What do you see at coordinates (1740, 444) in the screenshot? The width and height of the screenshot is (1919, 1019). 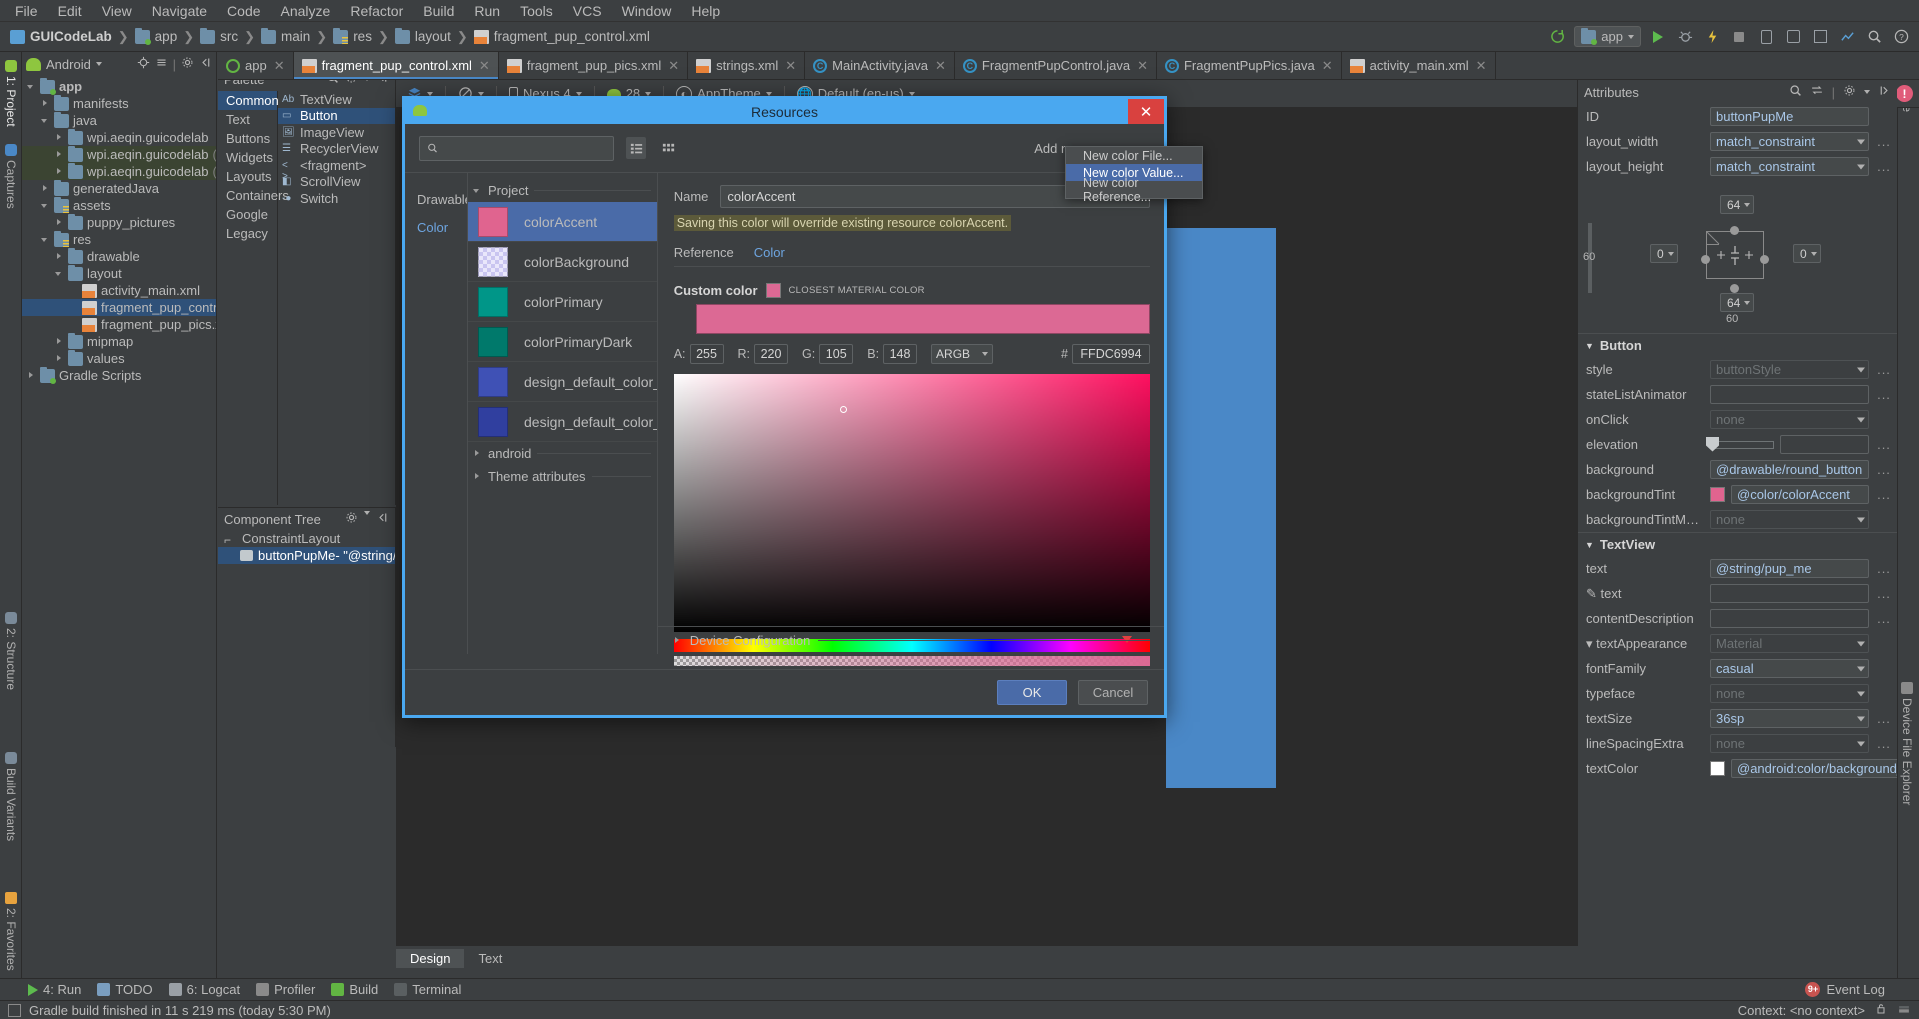 I see `attribute-slider` at bounding box center [1740, 444].